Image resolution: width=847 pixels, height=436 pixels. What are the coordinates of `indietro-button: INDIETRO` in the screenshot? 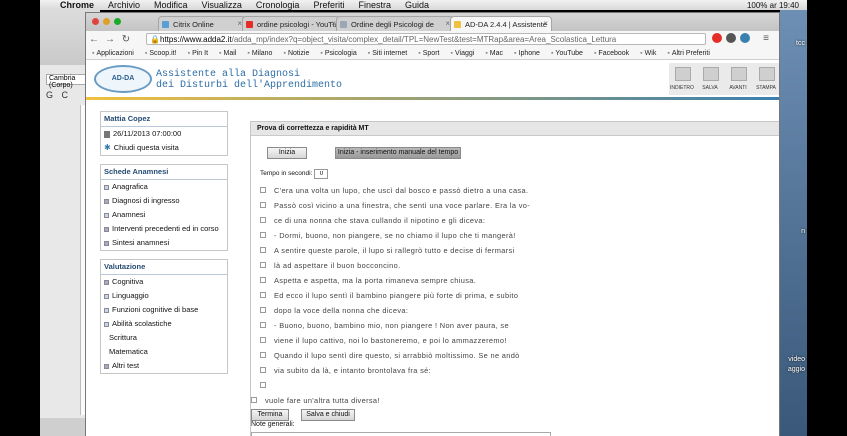 It's located at (682, 79).